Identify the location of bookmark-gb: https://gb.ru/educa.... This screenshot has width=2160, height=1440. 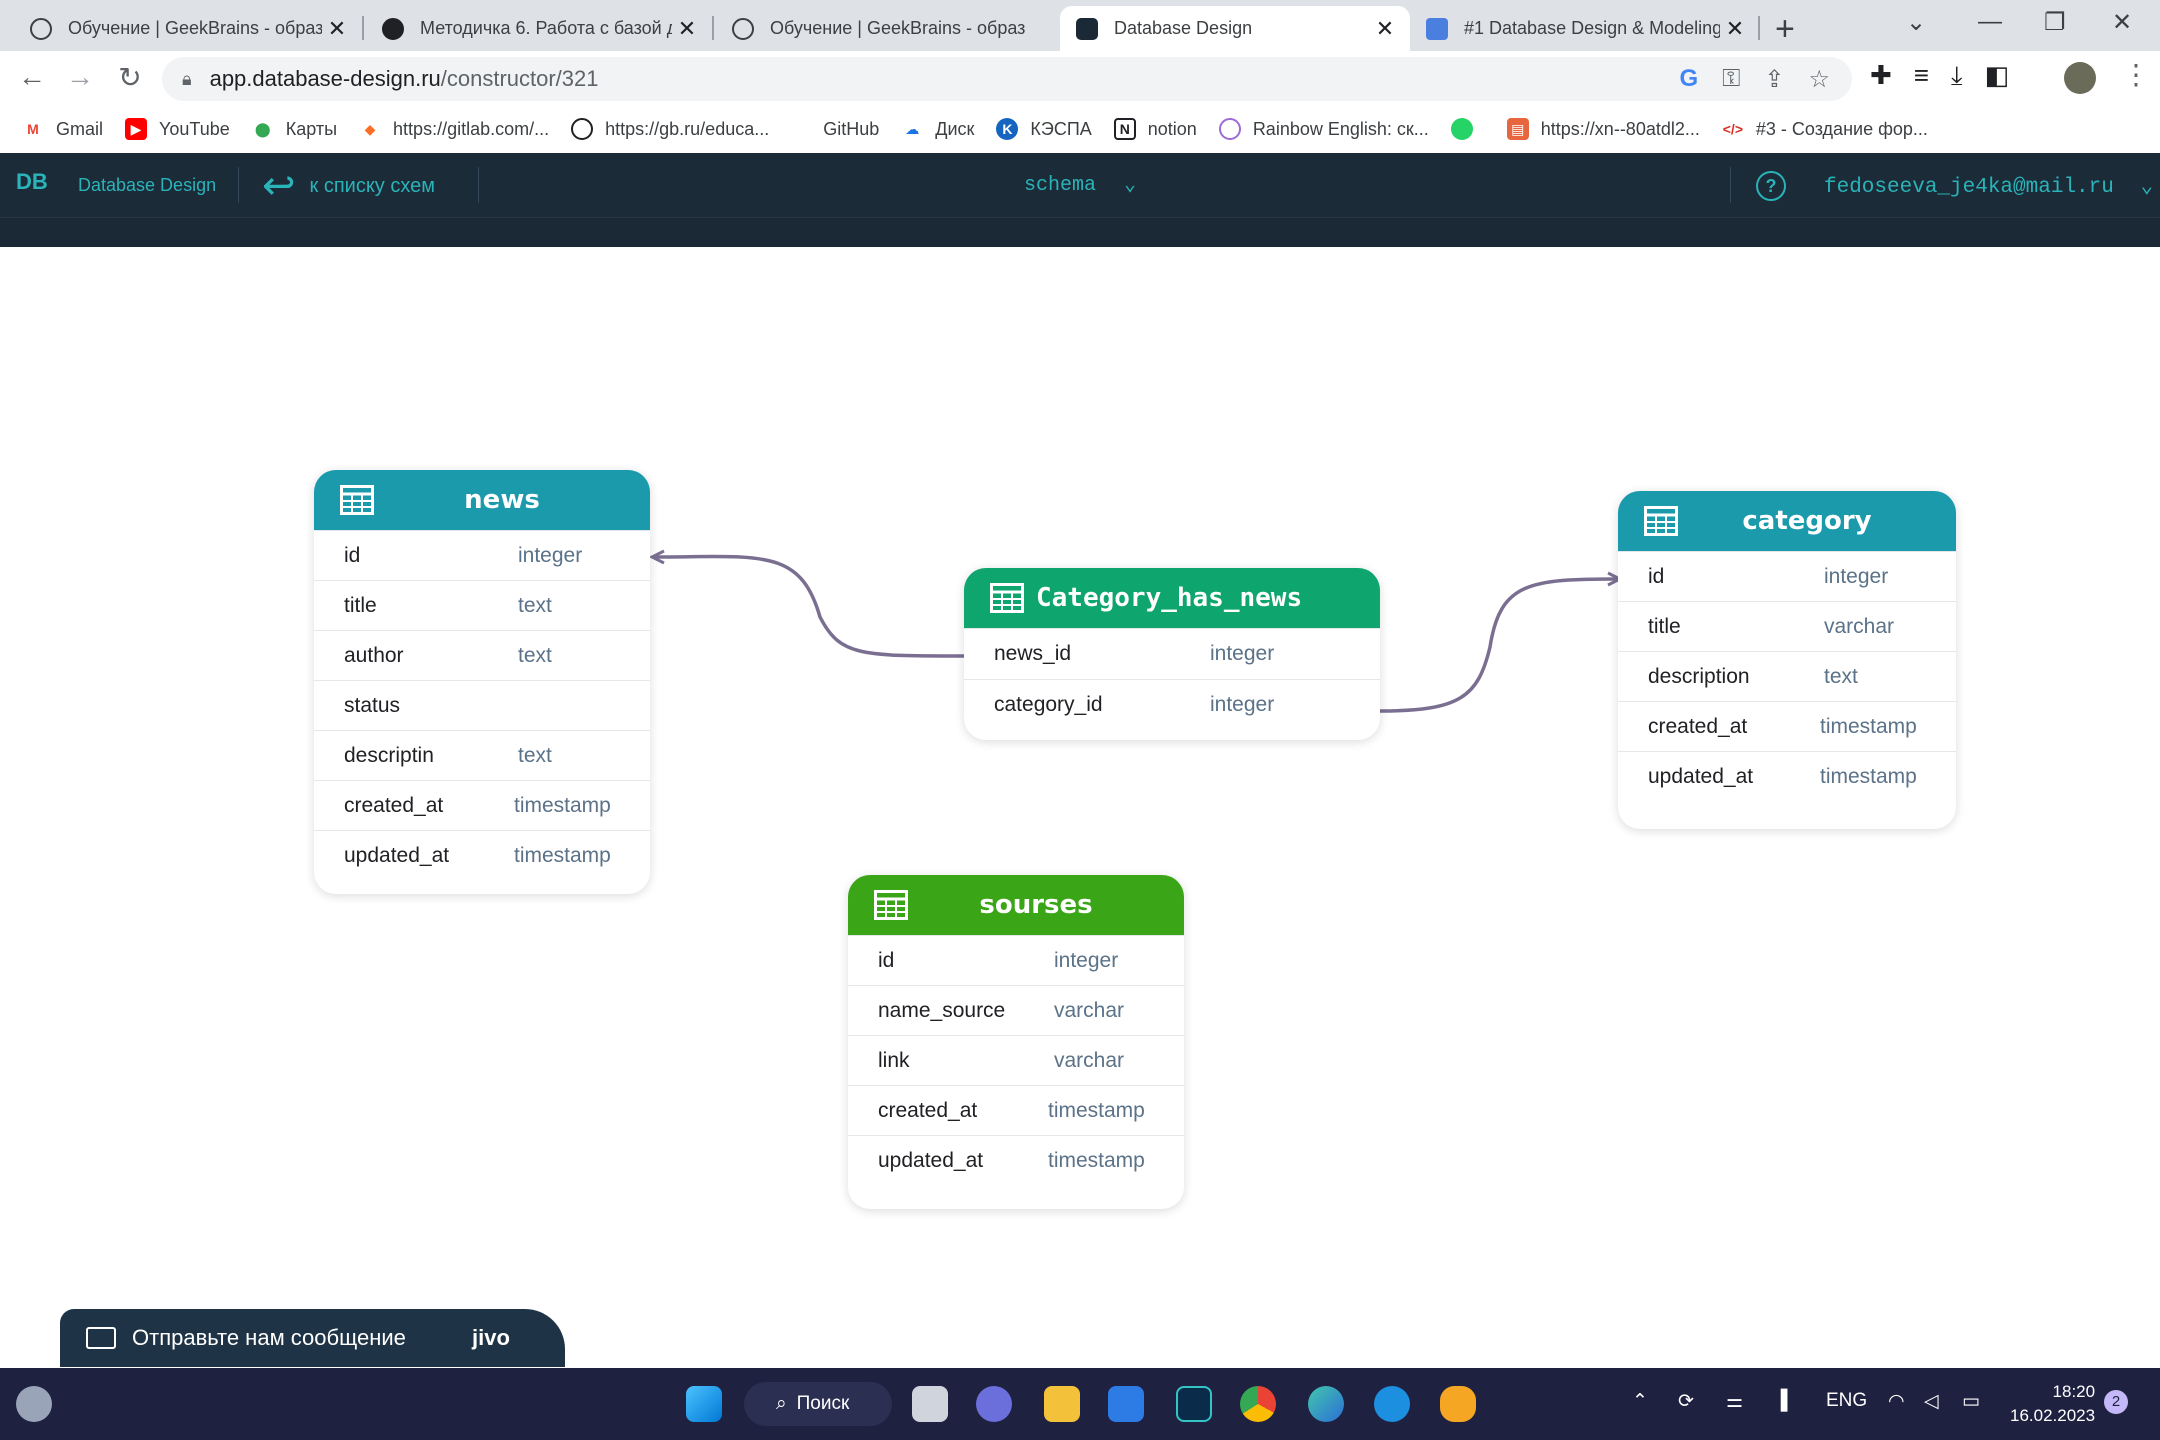
(670, 129).